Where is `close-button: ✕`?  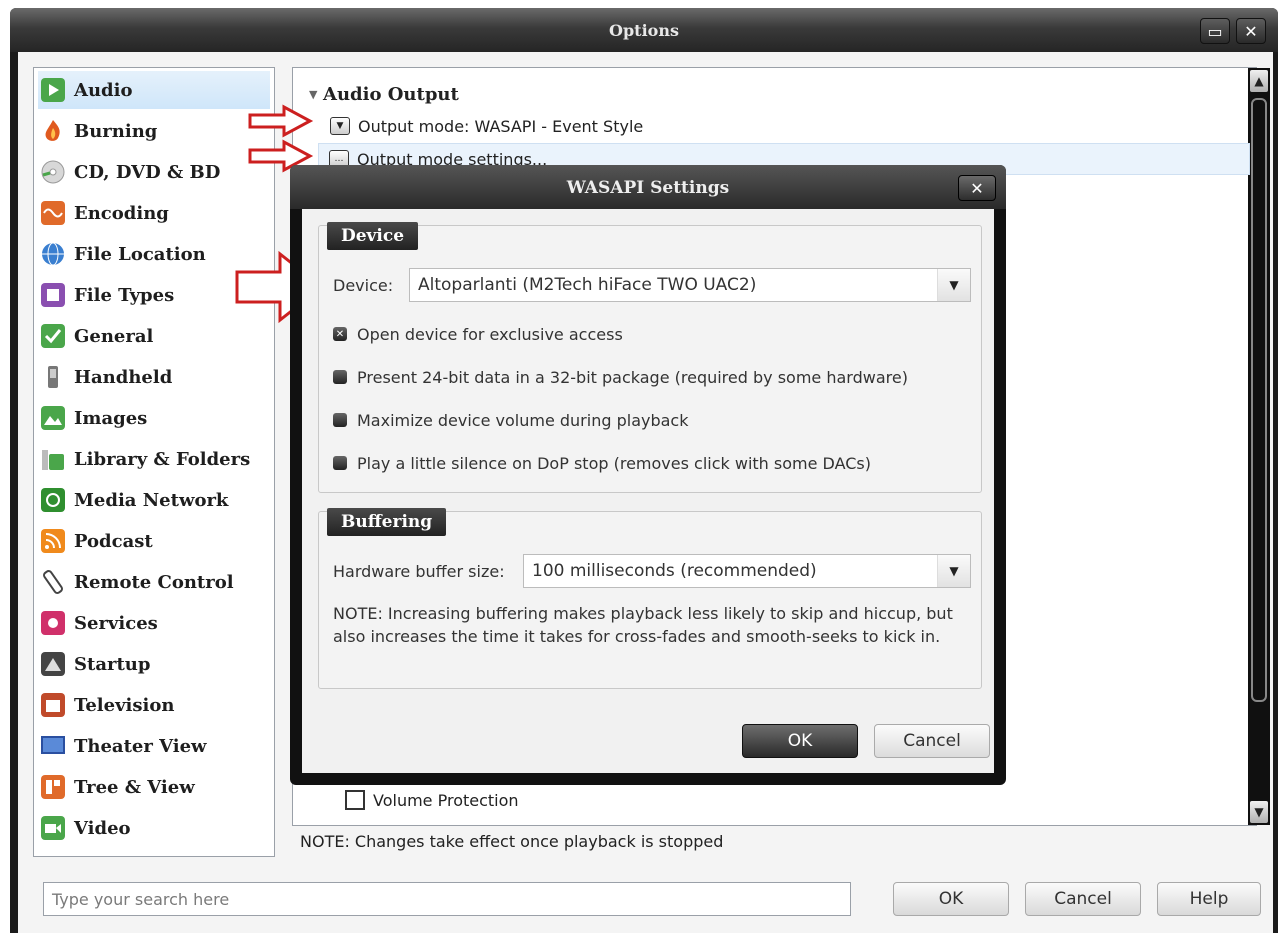
close-button: ✕ is located at coordinates (1251, 31).